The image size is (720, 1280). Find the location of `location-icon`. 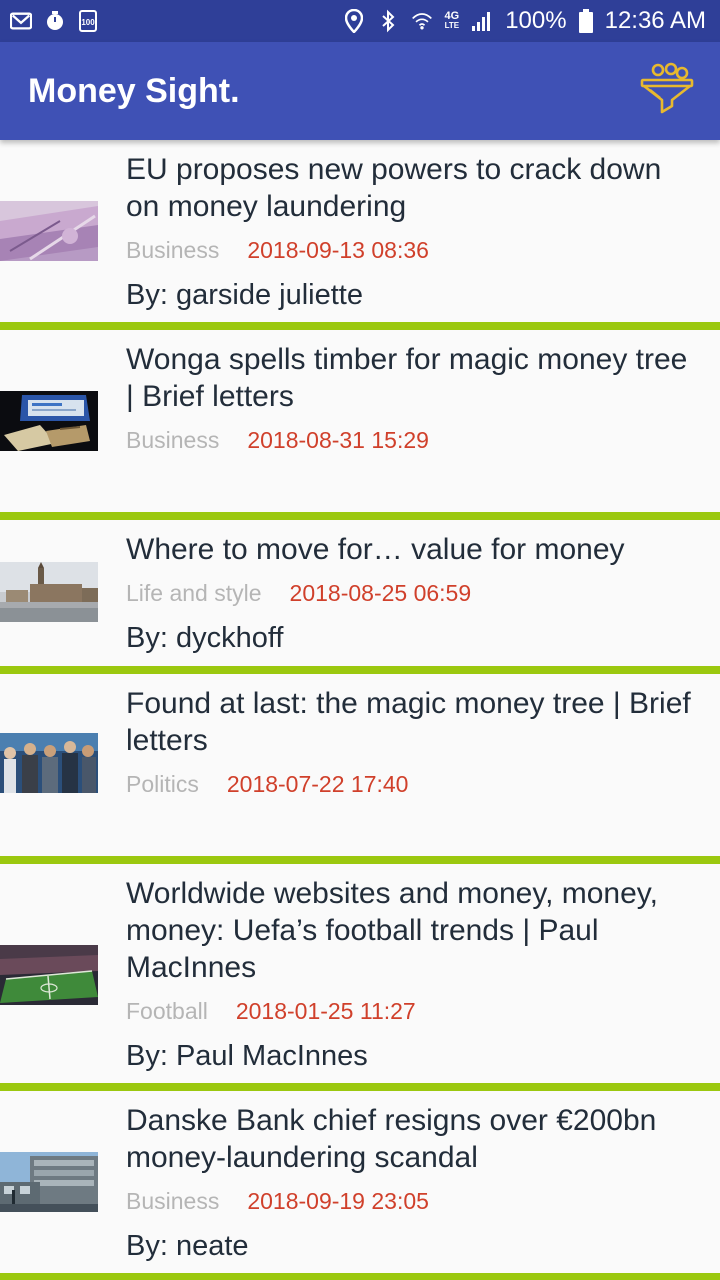

location-icon is located at coordinates (354, 21).